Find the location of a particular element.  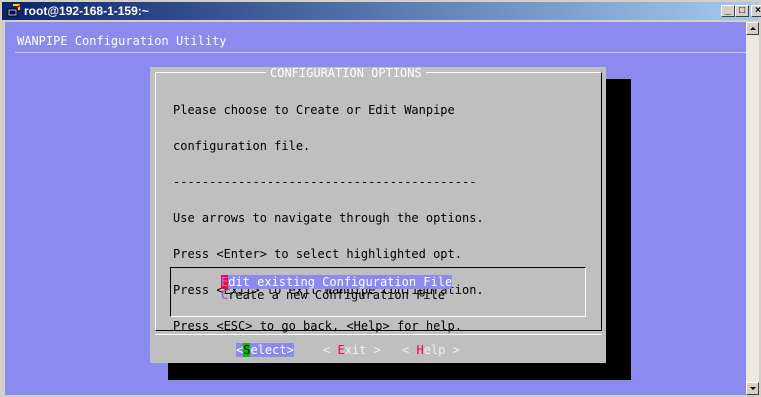

help-button: < Help > is located at coordinates (431, 350).